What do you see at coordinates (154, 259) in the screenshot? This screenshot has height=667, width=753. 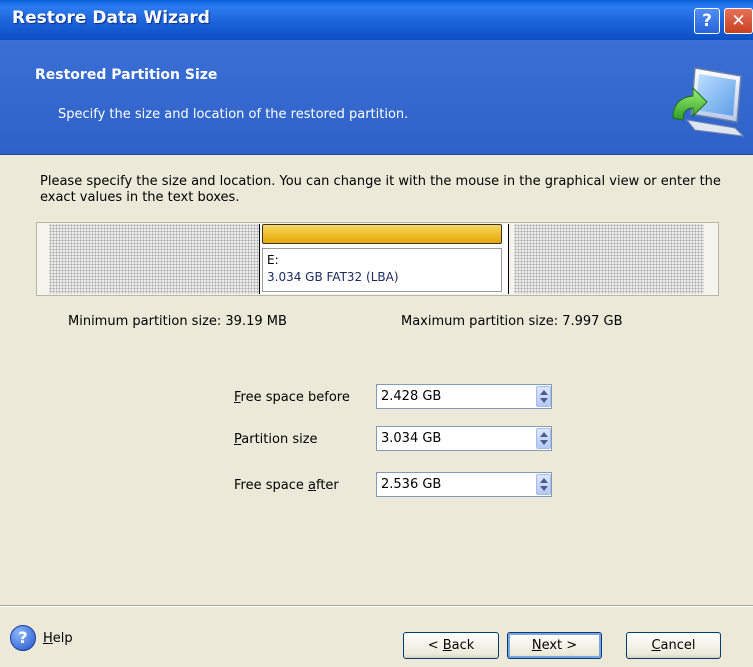 I see `free-space-before-block` at bounding box center [154, 259].